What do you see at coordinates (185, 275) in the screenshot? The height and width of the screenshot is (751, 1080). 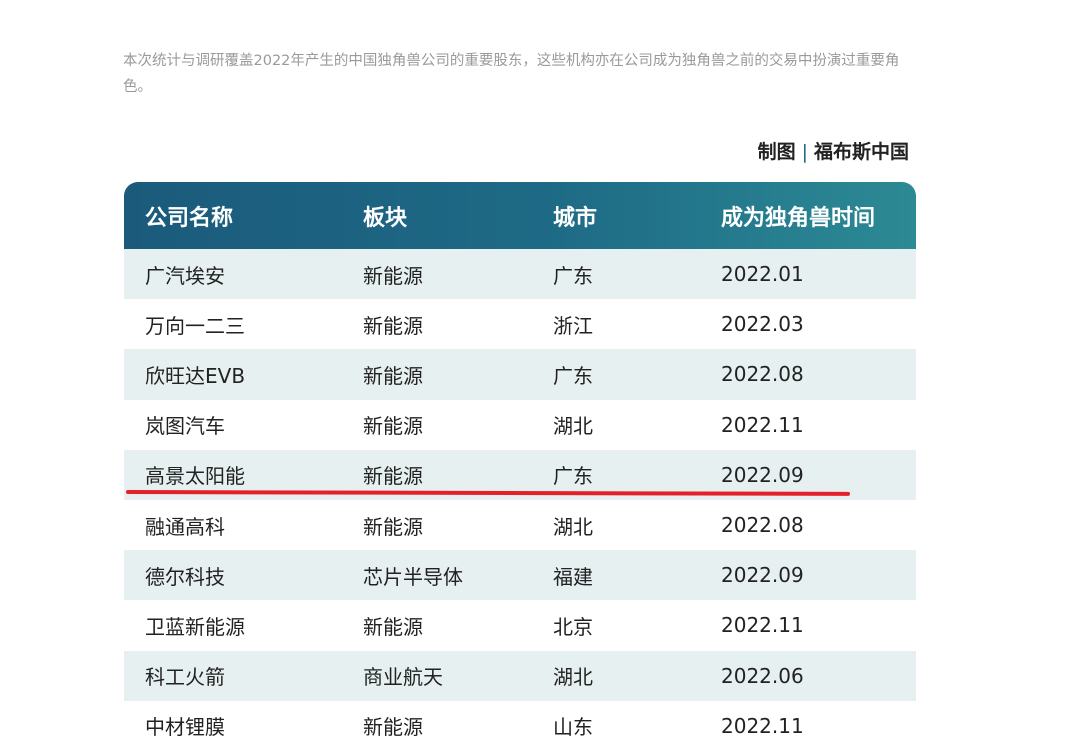 I see `cell-company-name: 广汽埃安` at bounding box center [185, 275].